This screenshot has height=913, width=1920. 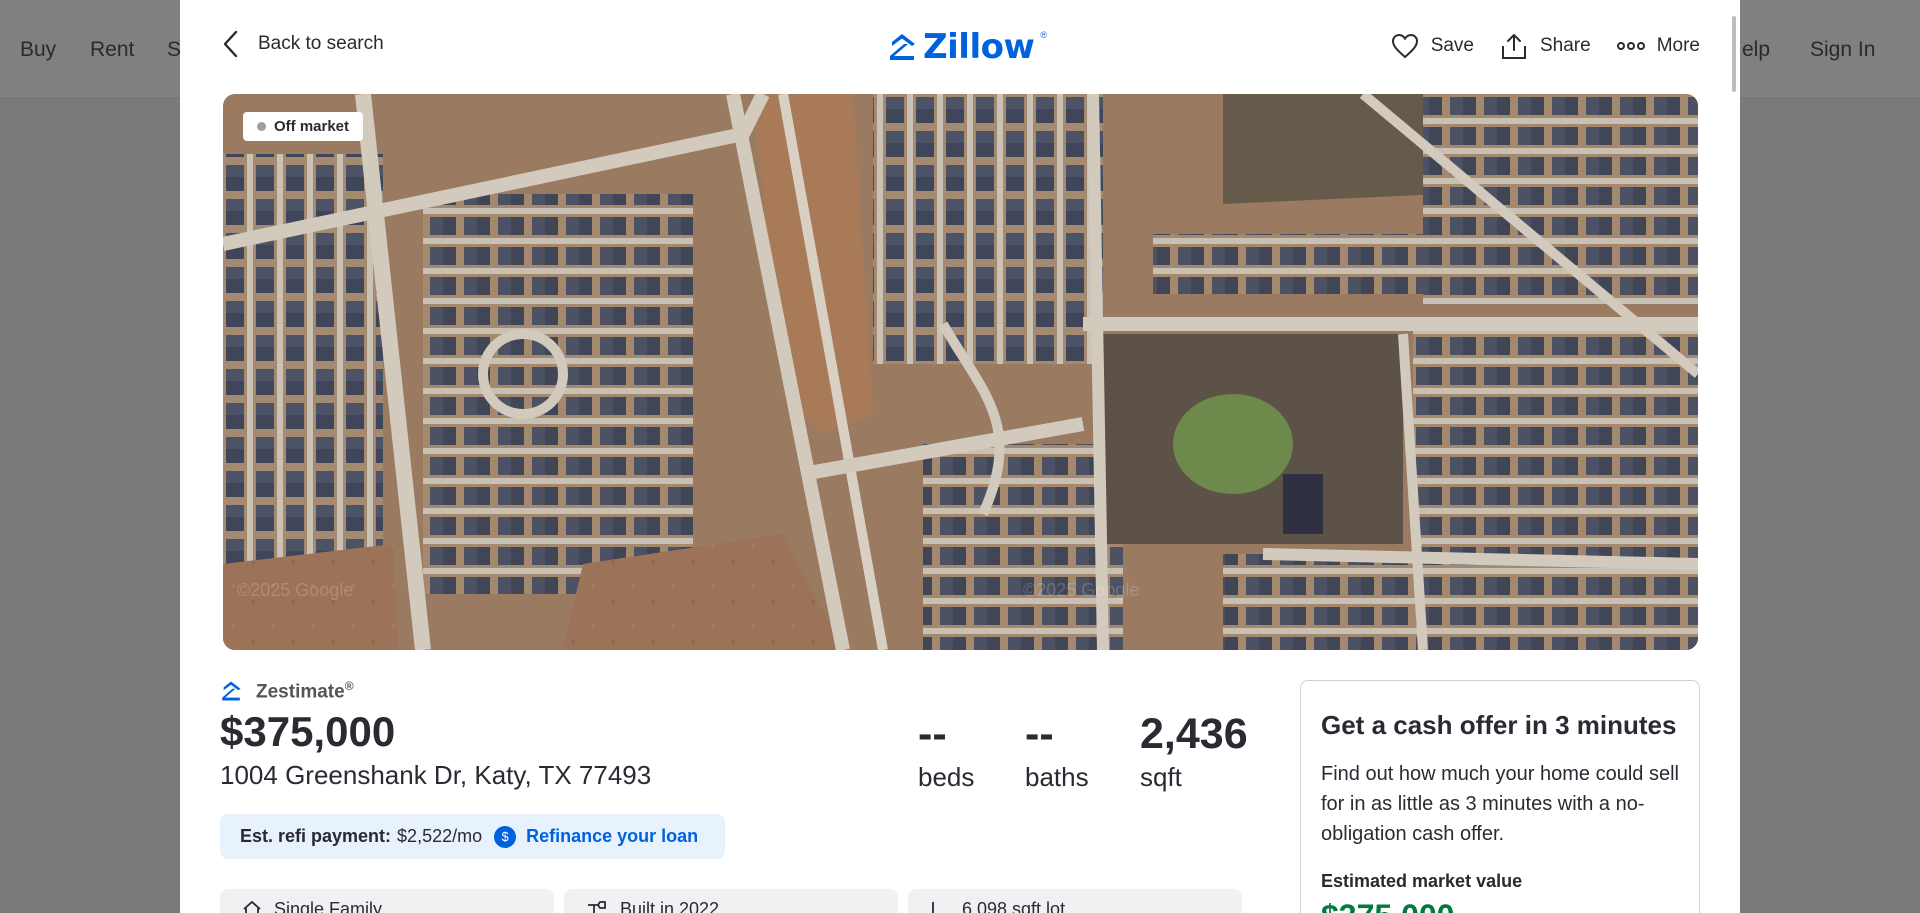 I want to click on back-to-search-button: Back to search, so click(x=303, y=44).